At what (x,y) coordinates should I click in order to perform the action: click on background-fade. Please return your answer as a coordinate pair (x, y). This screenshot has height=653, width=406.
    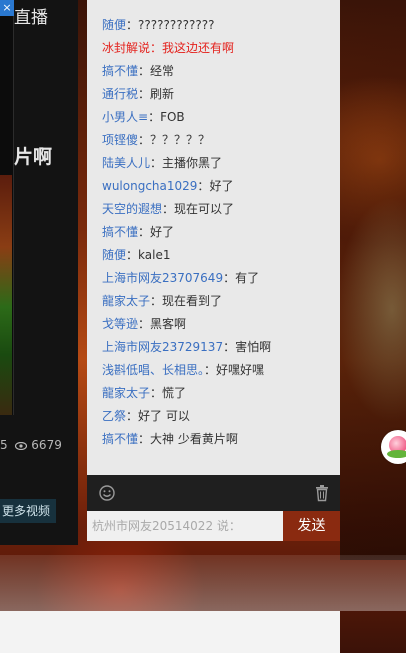
    Looking at the image, I should click on (203, 583).